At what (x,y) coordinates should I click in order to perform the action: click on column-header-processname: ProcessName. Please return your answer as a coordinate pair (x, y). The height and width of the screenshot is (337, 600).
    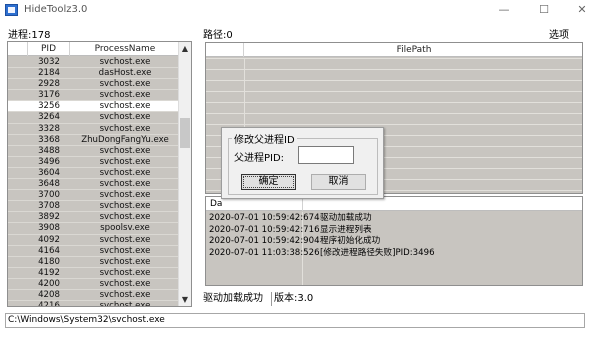
    Looking at the image, I should click on (125, 49).